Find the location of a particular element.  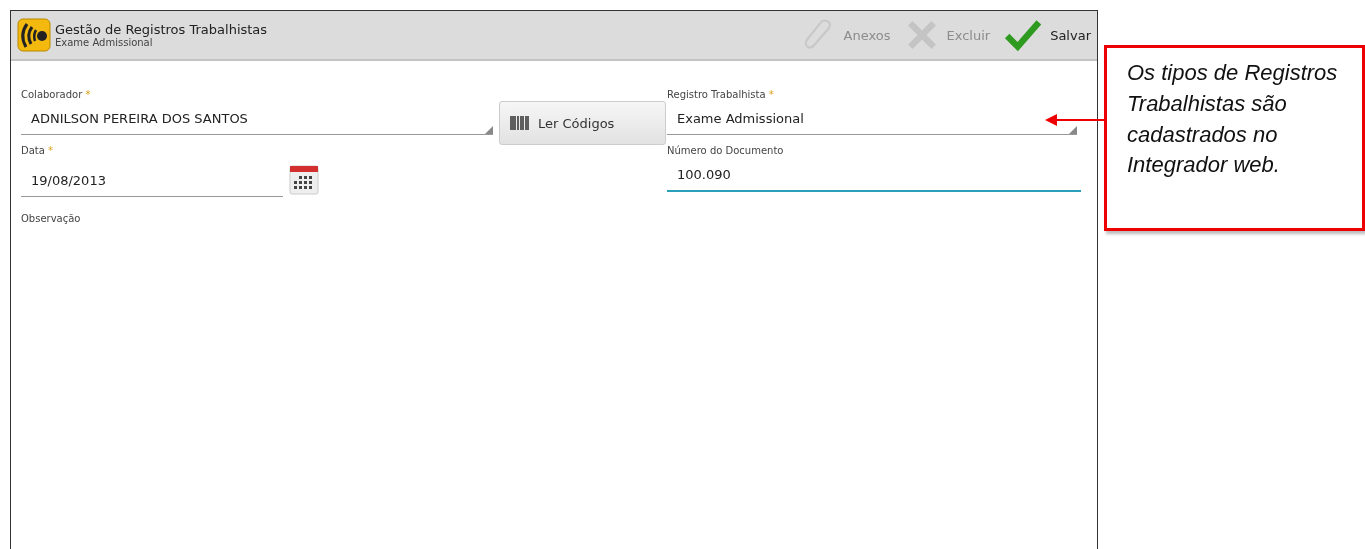

callout-note: Os tipos de Registros Trabalhistas são cadastrados no Integrador web. is located at coordinates (1234, 138).